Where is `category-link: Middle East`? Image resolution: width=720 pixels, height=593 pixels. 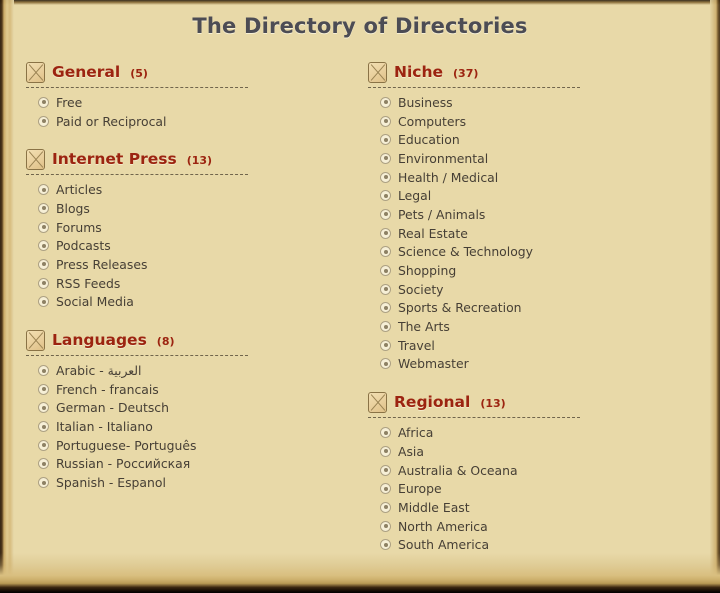 category-link: Middle East is located at coordinates (434, 507).